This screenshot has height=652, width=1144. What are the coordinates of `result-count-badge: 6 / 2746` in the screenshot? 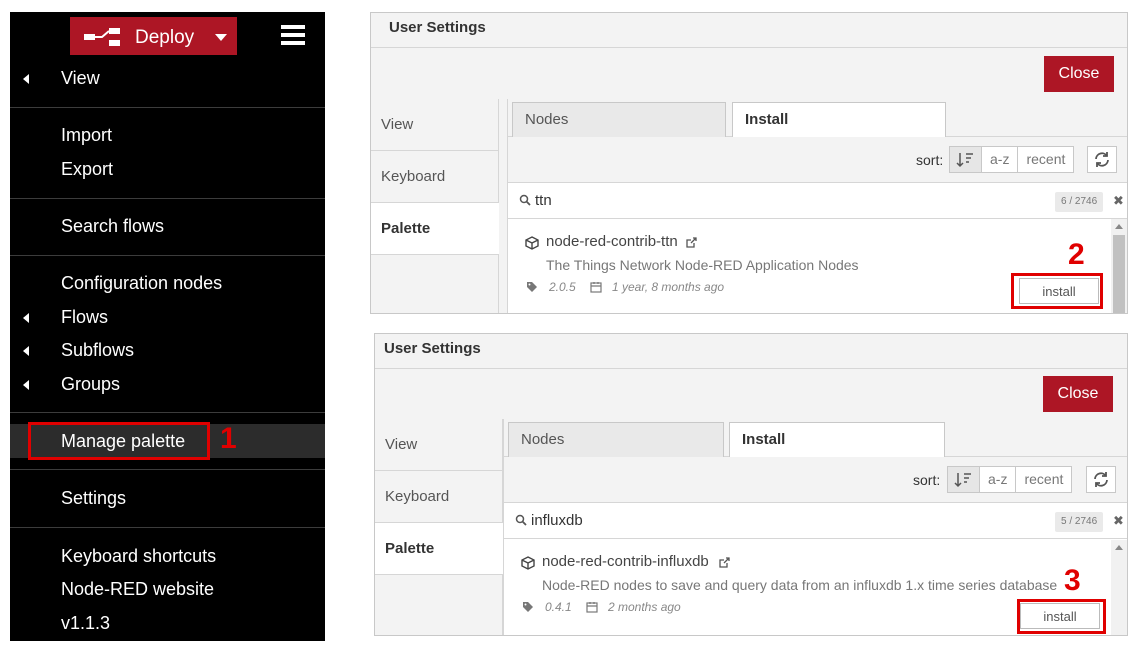 It's located at (1079, 202).